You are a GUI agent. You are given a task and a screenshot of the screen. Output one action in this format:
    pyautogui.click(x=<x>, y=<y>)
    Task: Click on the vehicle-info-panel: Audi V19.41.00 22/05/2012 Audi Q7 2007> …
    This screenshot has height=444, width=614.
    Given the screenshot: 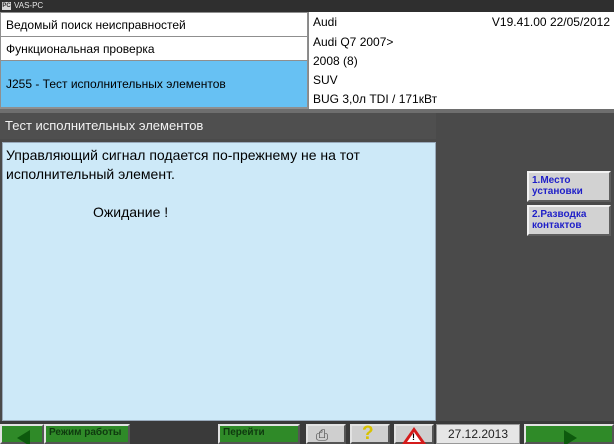 What is the action you would take?
    pyautogui.click(x=461, y=60)
    